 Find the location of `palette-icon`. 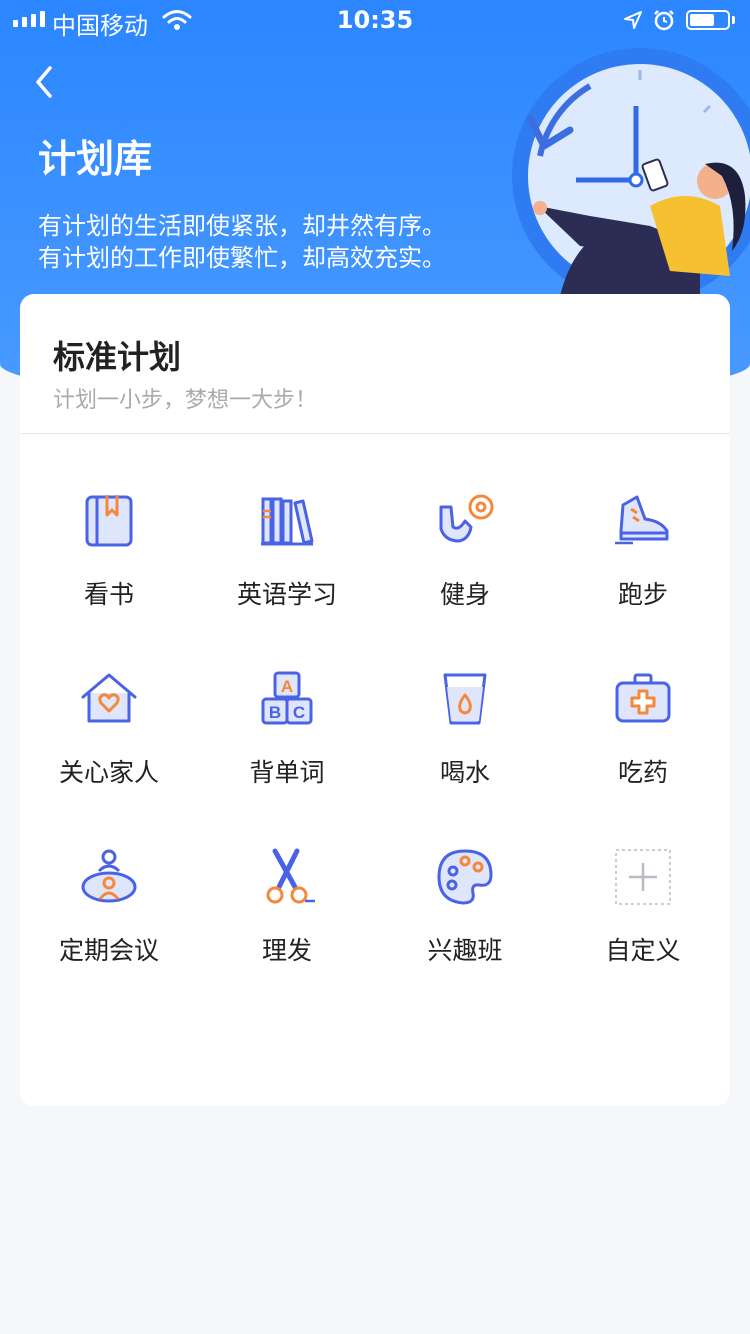

palette-icon is located at coordinates (465, 877).